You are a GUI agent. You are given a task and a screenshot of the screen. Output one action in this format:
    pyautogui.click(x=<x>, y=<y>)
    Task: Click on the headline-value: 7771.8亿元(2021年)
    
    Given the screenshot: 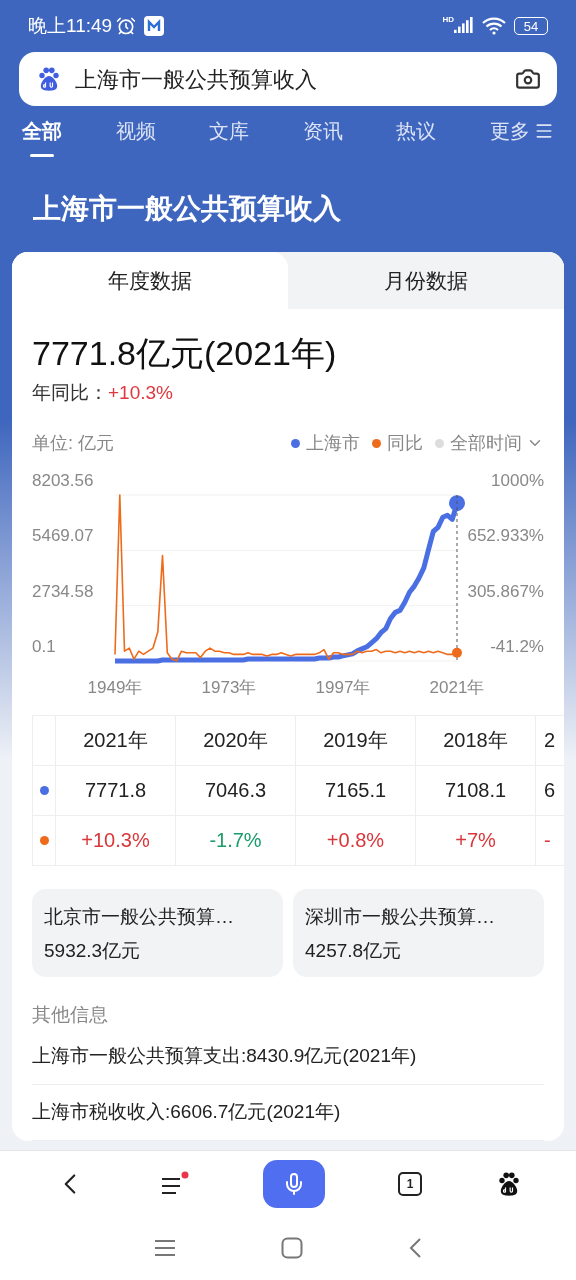 What is the action you would take?
    pyautogui.click(x=185, y=353)
    